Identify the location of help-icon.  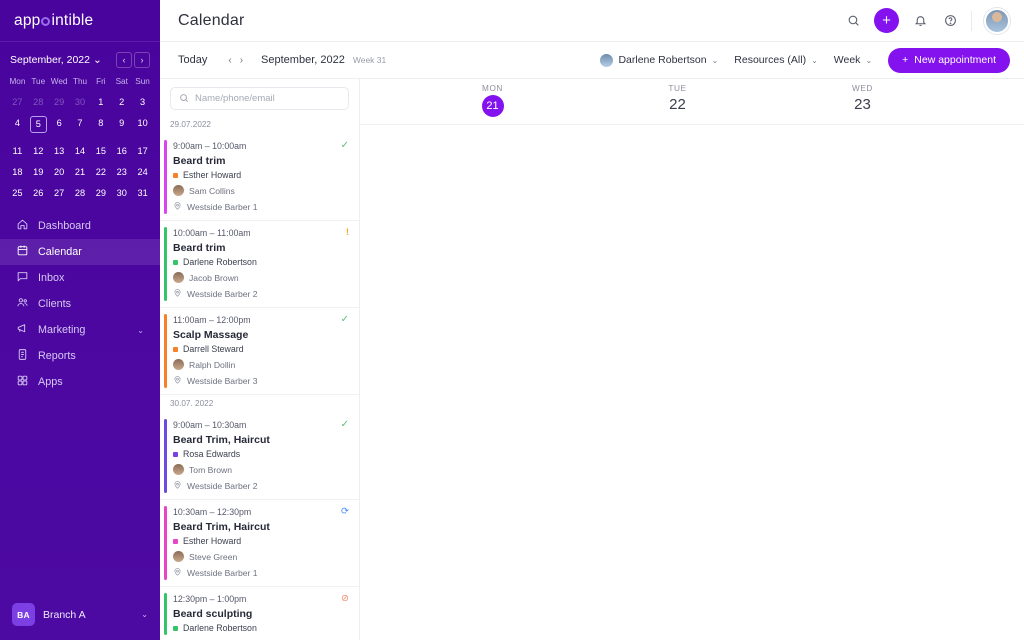
(950, 21).